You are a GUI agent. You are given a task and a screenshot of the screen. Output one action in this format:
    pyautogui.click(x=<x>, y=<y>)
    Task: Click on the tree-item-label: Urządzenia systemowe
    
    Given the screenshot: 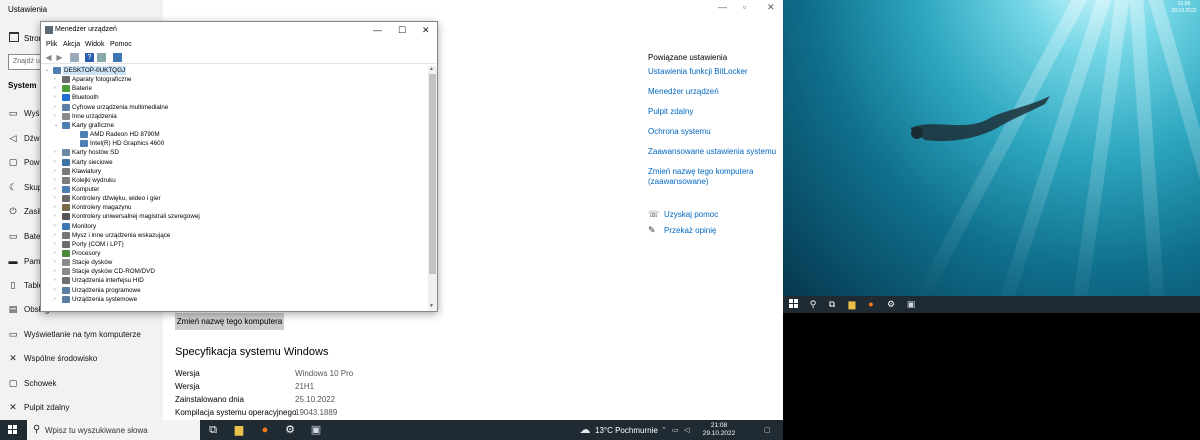 What is the action you would take?
    pyautogui.click(x=105, y=299)
    